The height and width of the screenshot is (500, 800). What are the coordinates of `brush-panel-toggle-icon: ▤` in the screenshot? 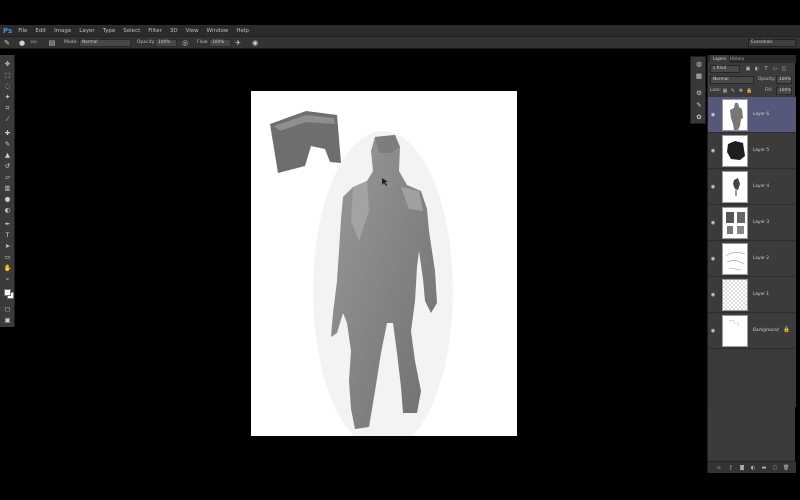 It's located at (52, 43).